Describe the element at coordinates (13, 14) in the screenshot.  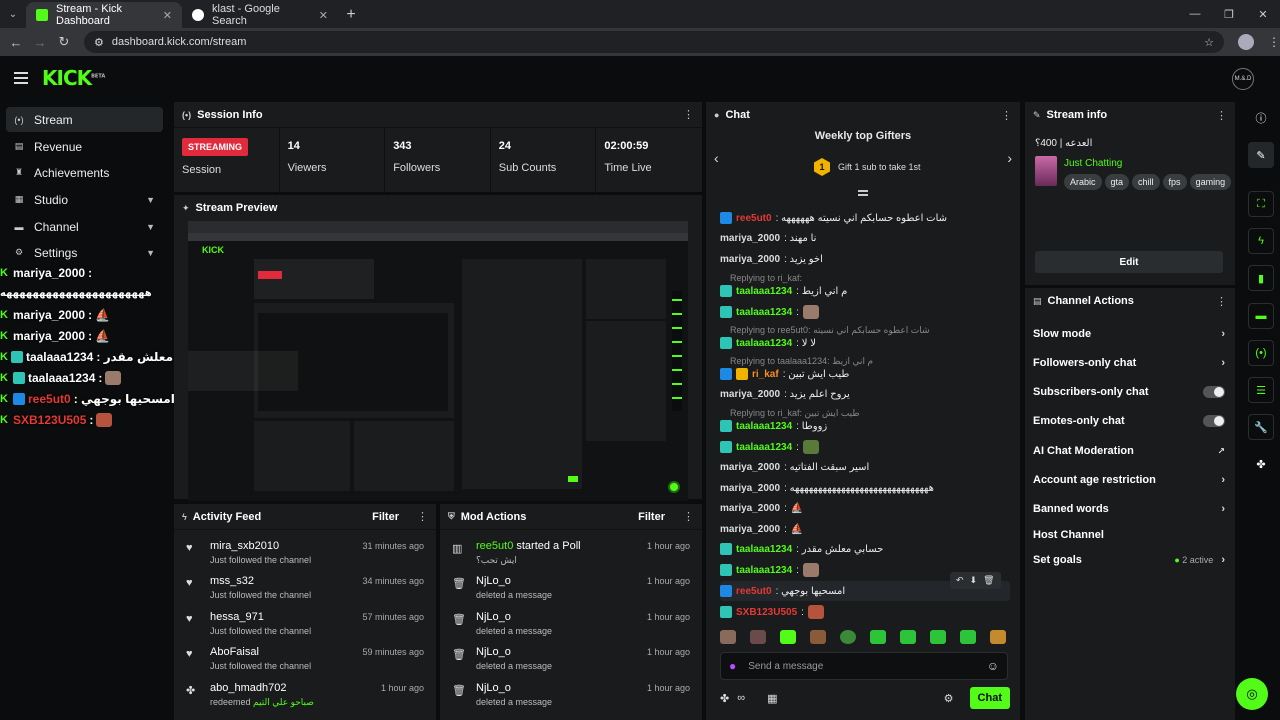
I see `tab-search-icon: ⌄` at that location.